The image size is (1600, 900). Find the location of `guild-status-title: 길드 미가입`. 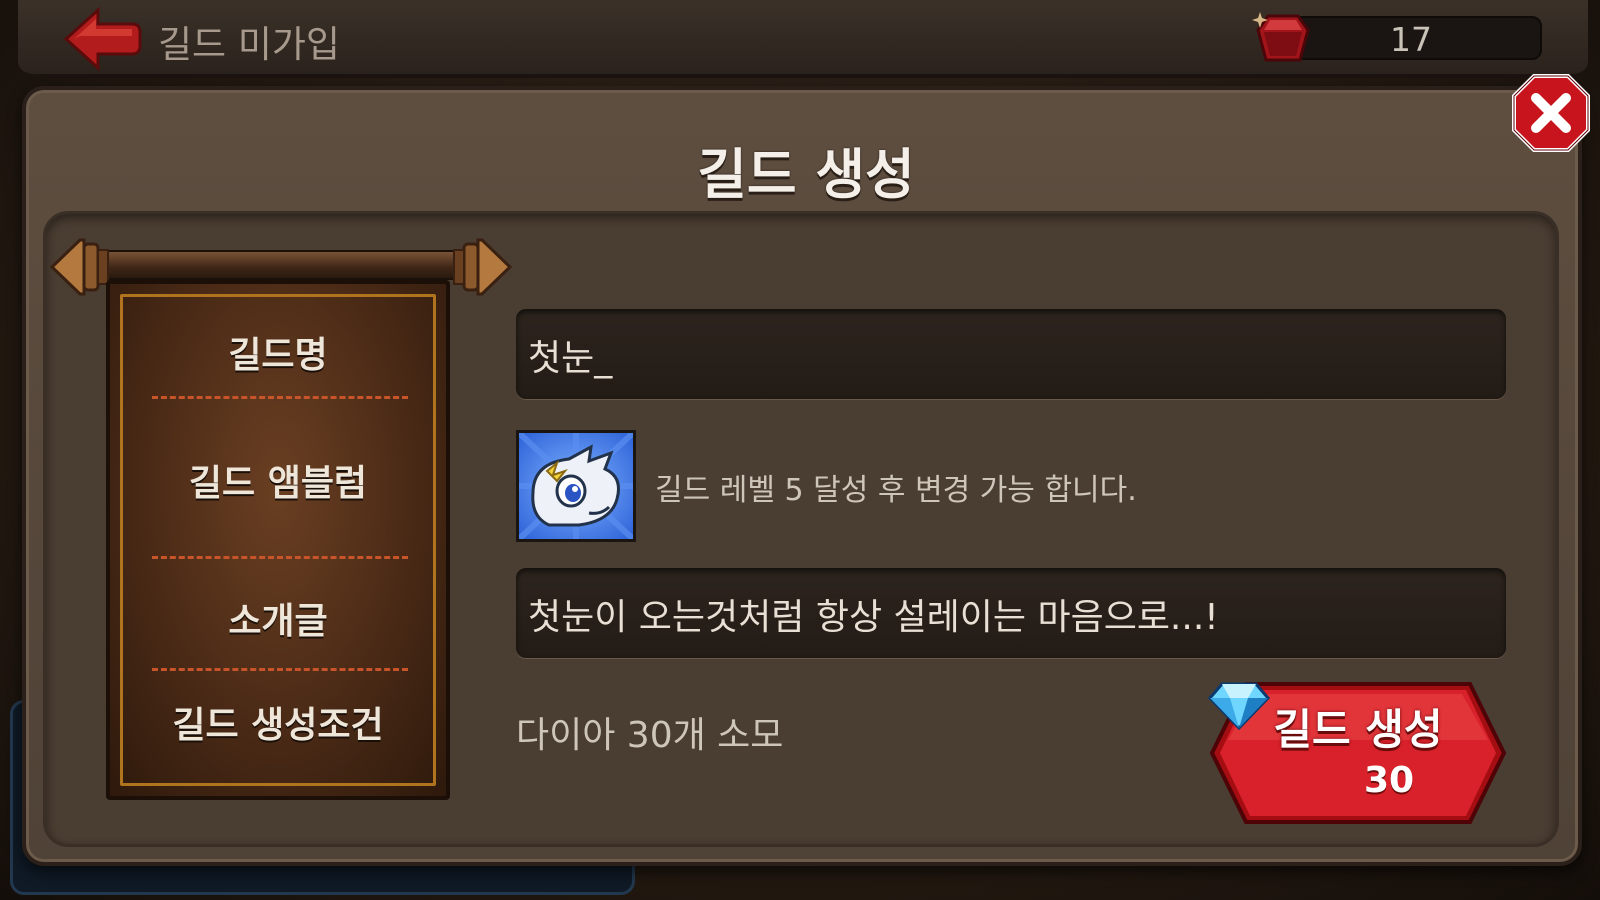

guild-status-title: 길드 미가입 is located at coordinates (249, 44).